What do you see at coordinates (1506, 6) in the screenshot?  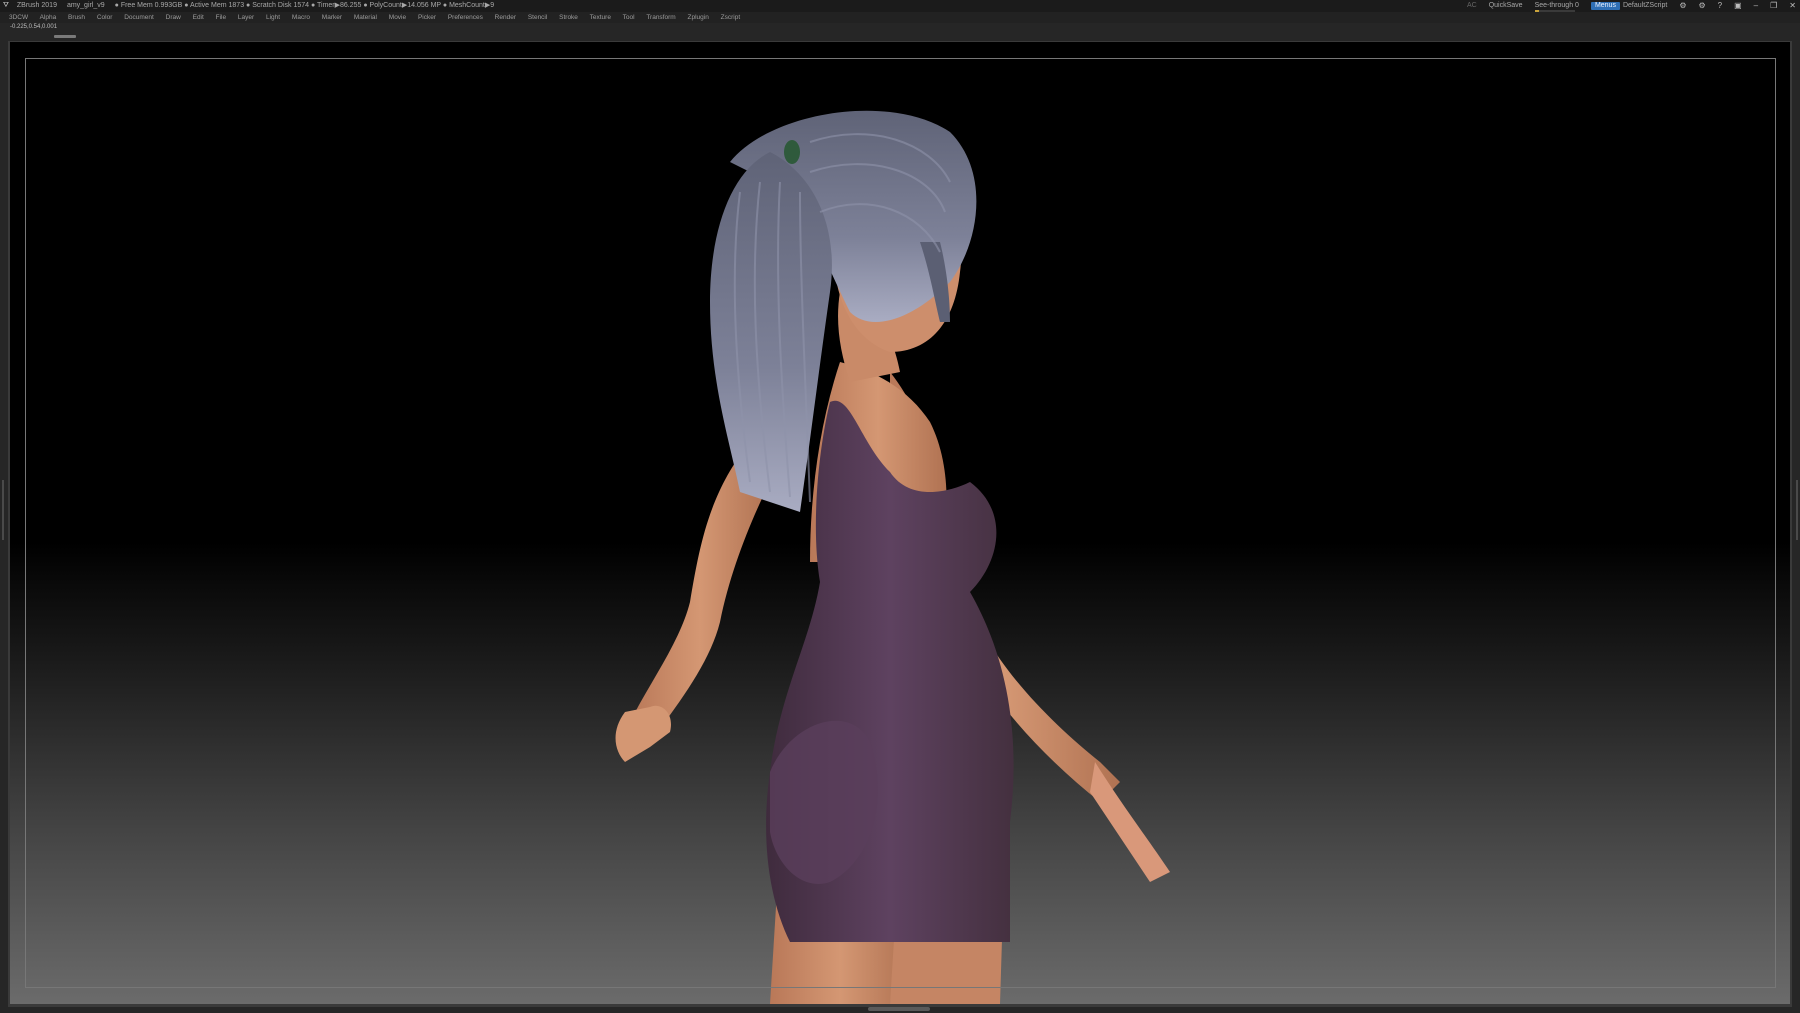 I see `quicksave-button: QuickSave` at bounding box center [1506, 6].